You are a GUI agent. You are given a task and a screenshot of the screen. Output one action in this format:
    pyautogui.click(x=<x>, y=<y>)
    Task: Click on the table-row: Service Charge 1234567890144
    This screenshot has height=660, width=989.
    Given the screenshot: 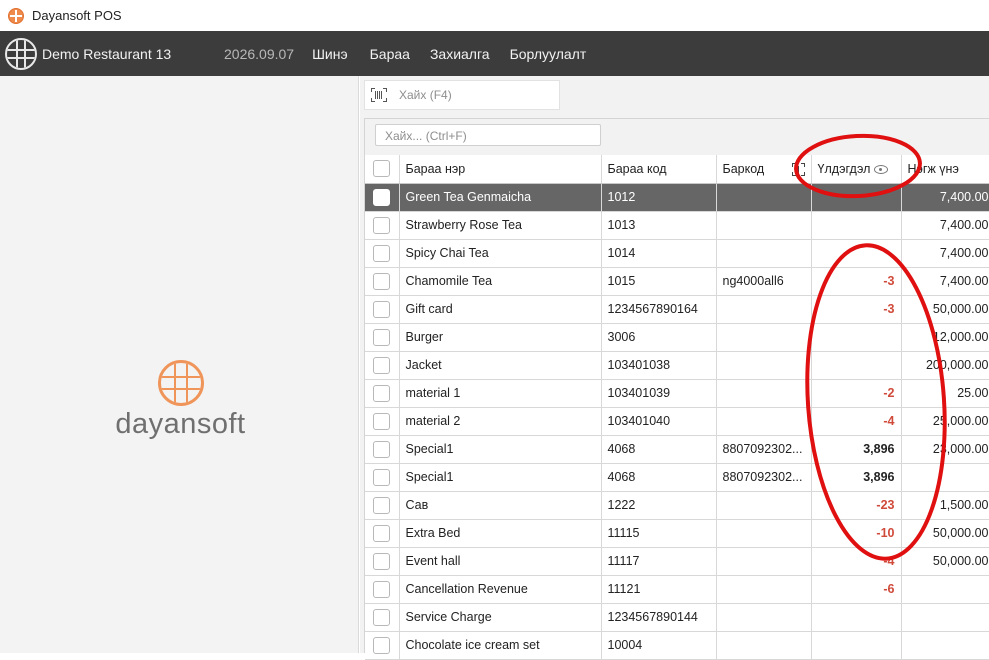 What is the action you would take?
    pyautogui.click(x=677, y=617)
    